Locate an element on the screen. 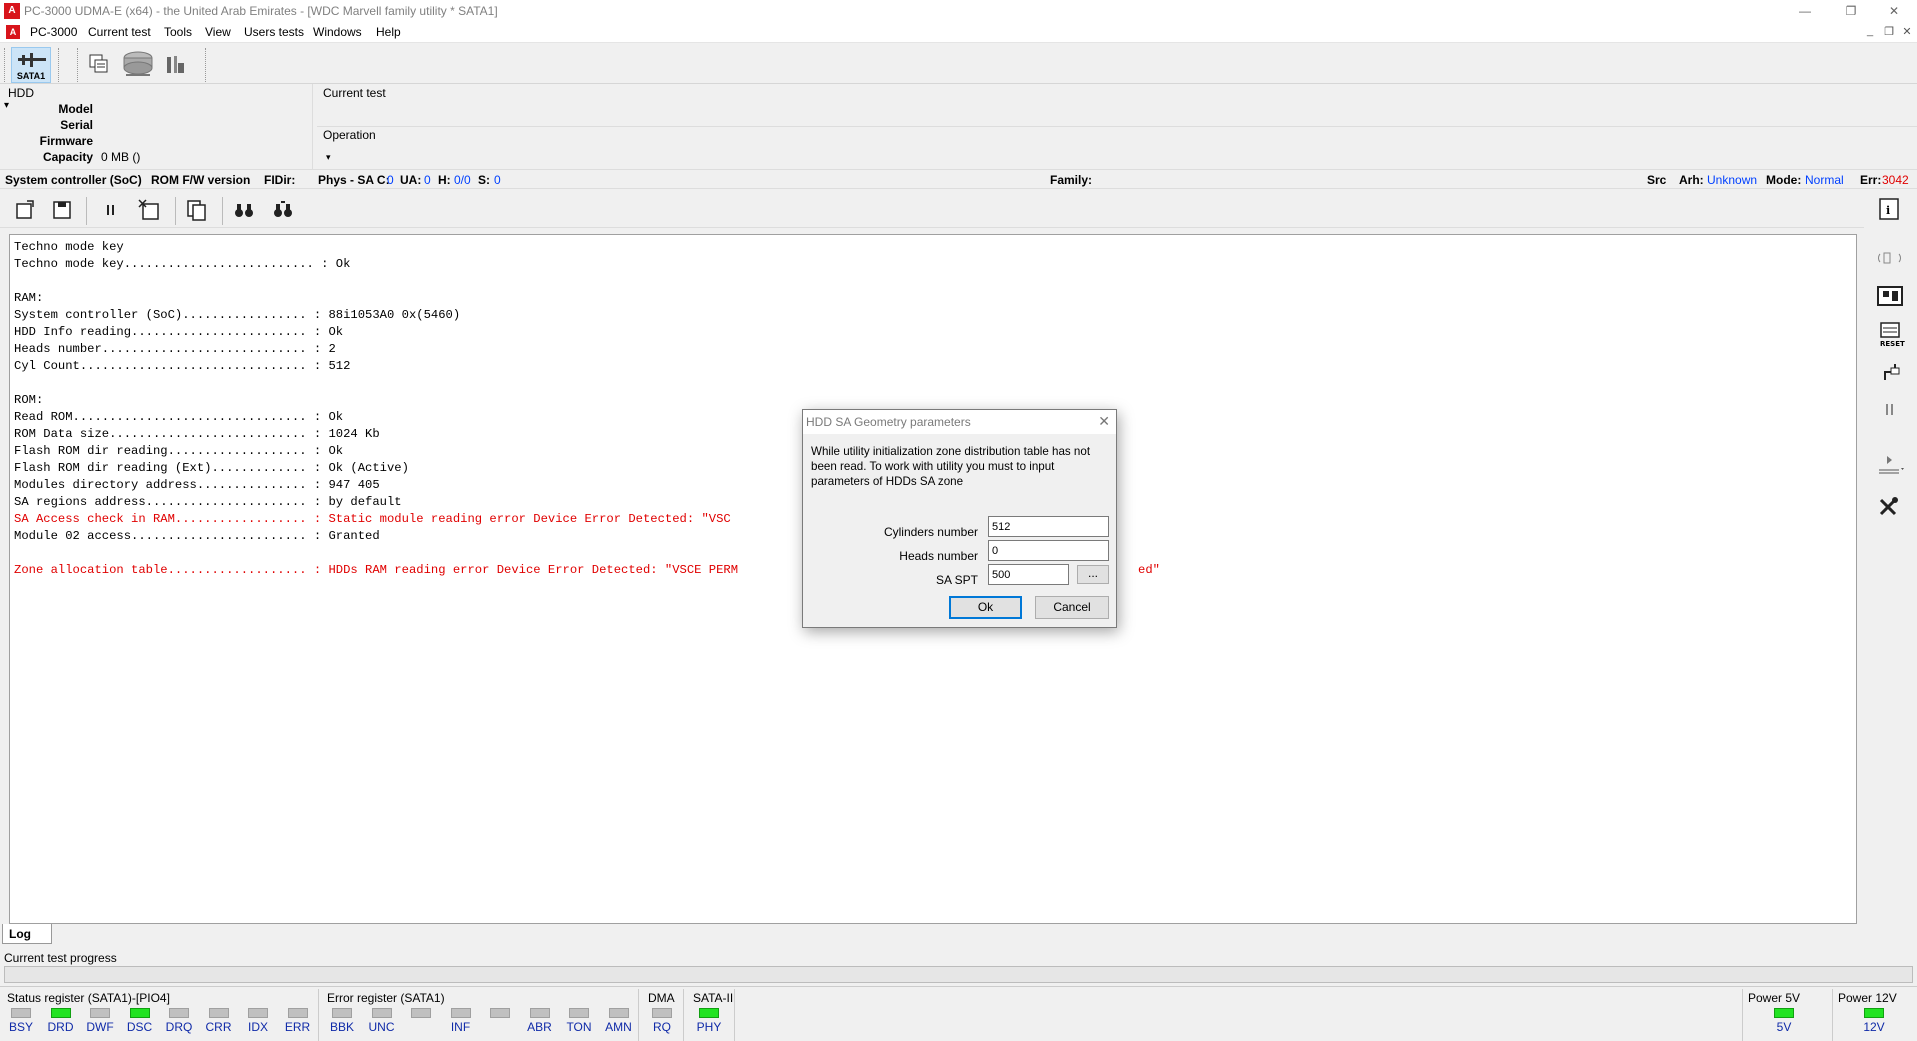 This screenshot has height=1041, width=1917. main-toolbar: SATA1 is located at coordinates (958, 64).